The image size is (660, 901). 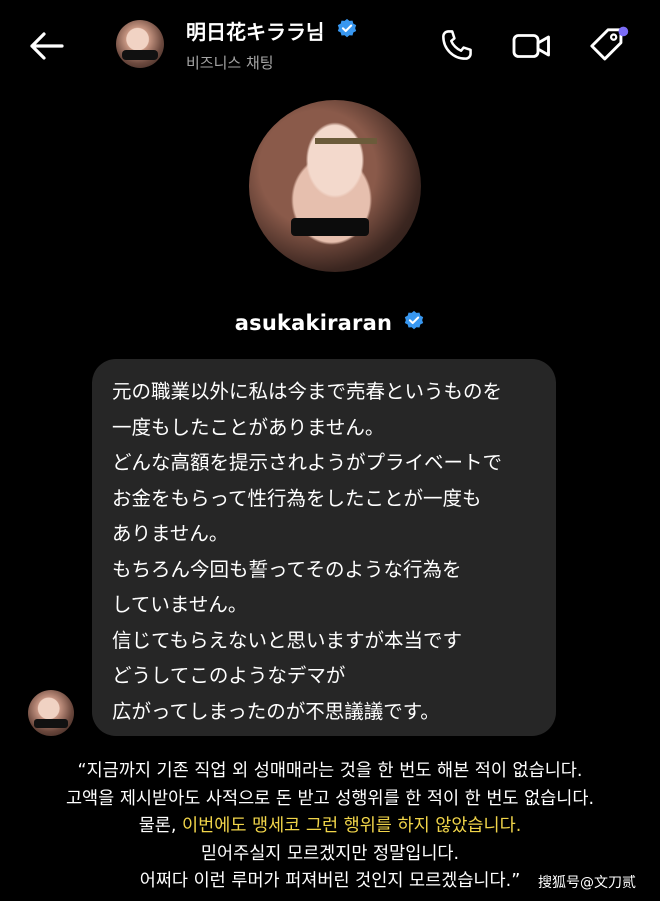 What do you see at coordinates (307, 462) in the screenshot?
I see `message-line: どんな高額を提示されようがプライベートで` at bounding box center [307, 462].